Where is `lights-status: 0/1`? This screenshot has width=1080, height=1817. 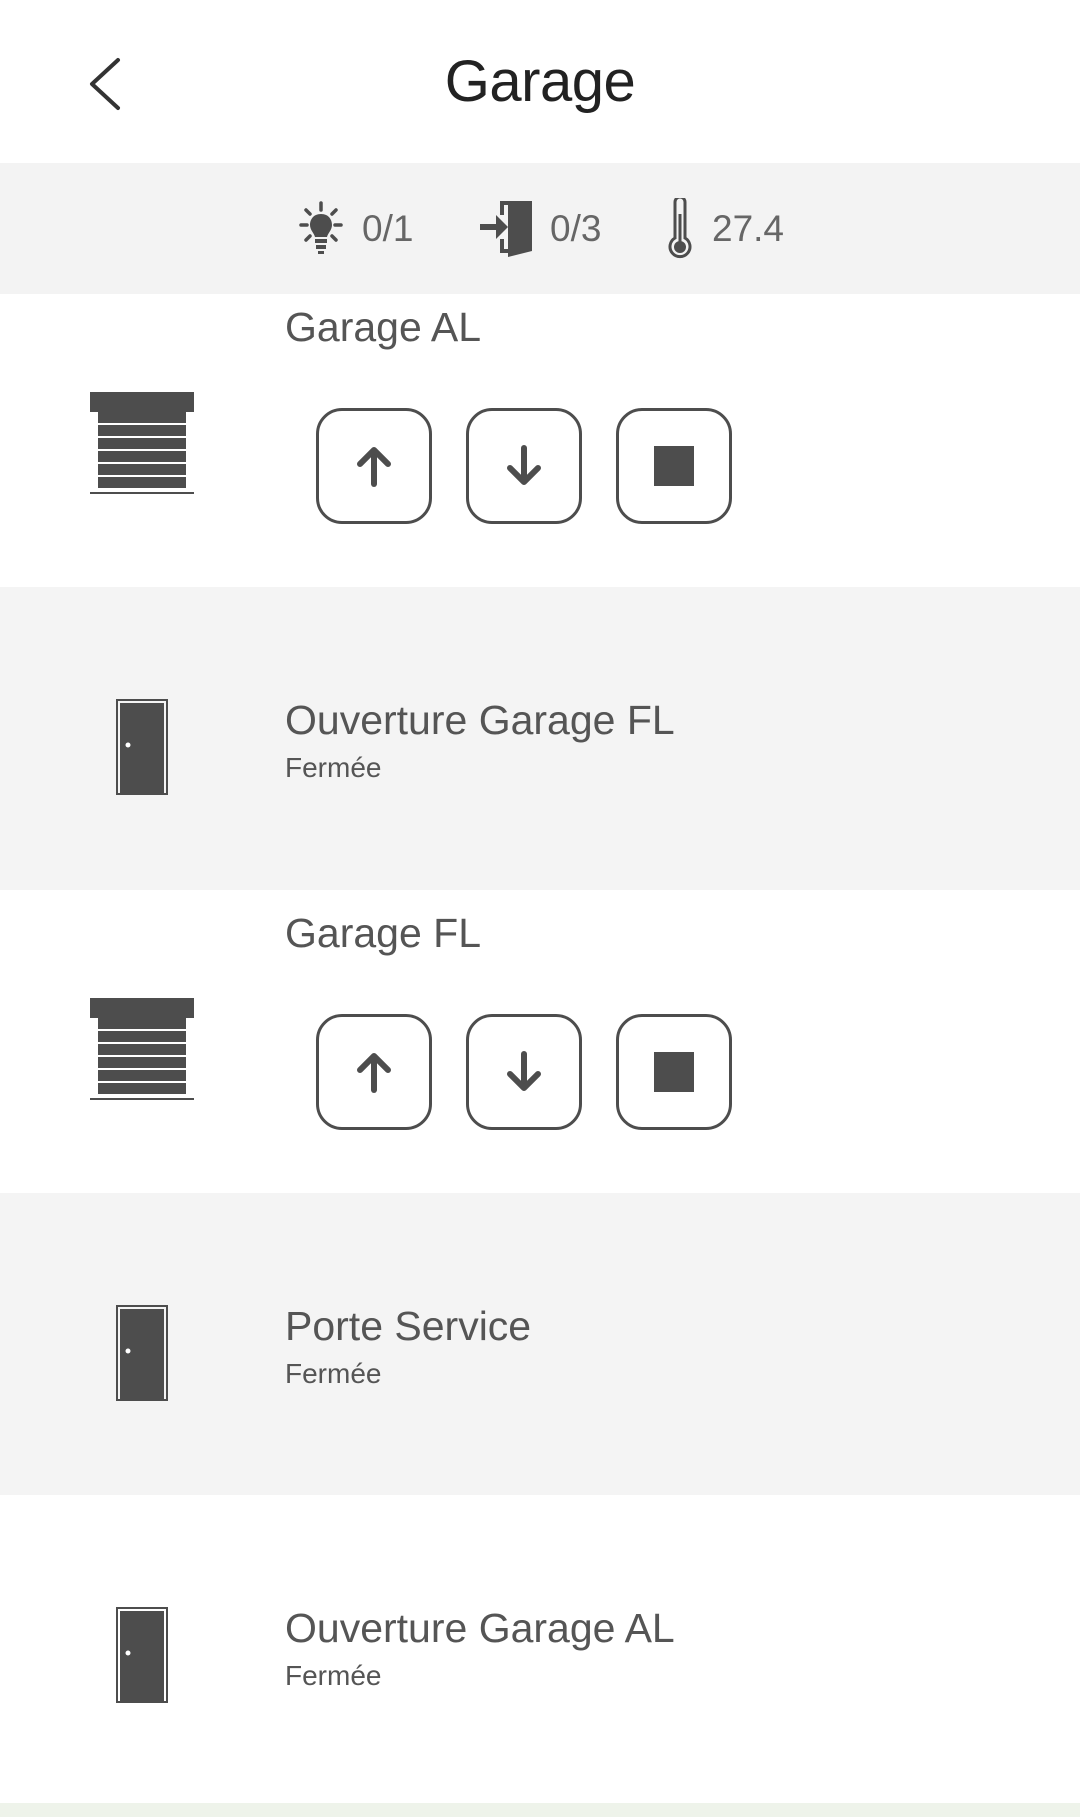
lights-status: 0/1 is located at coordinates (354, 229).